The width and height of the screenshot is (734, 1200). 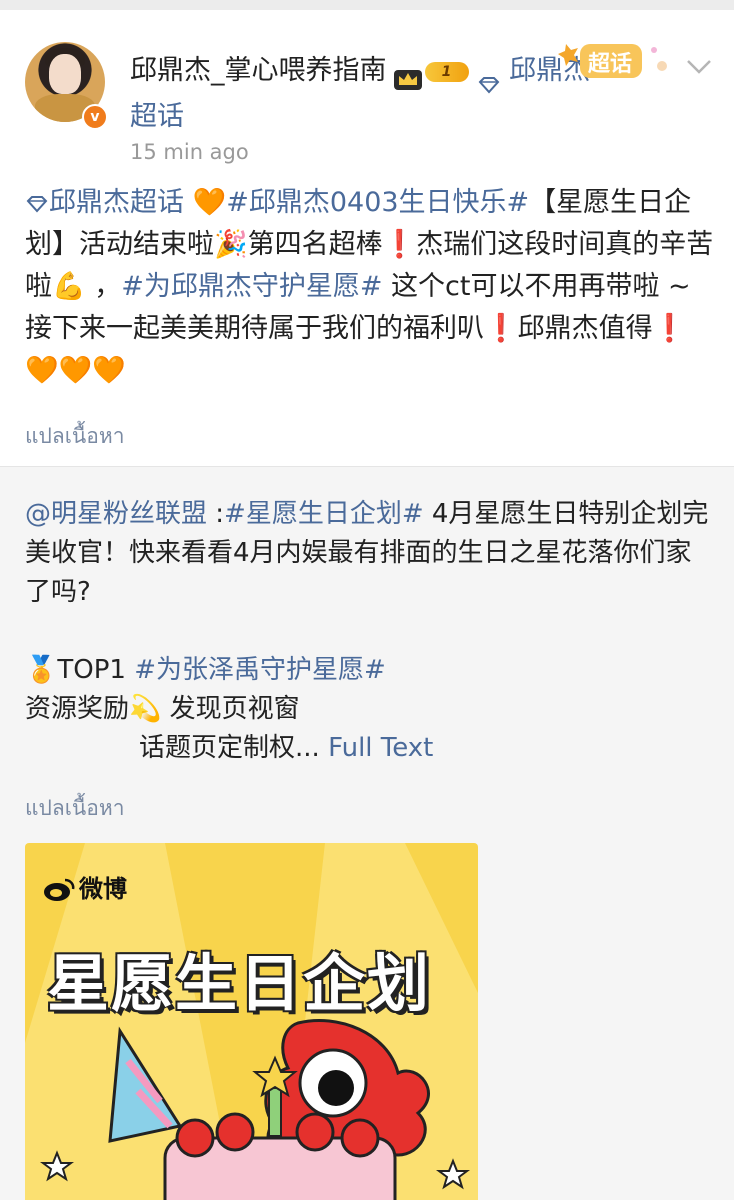 I want to click on medal-icon: 🏅, so click(x=41, y=670).